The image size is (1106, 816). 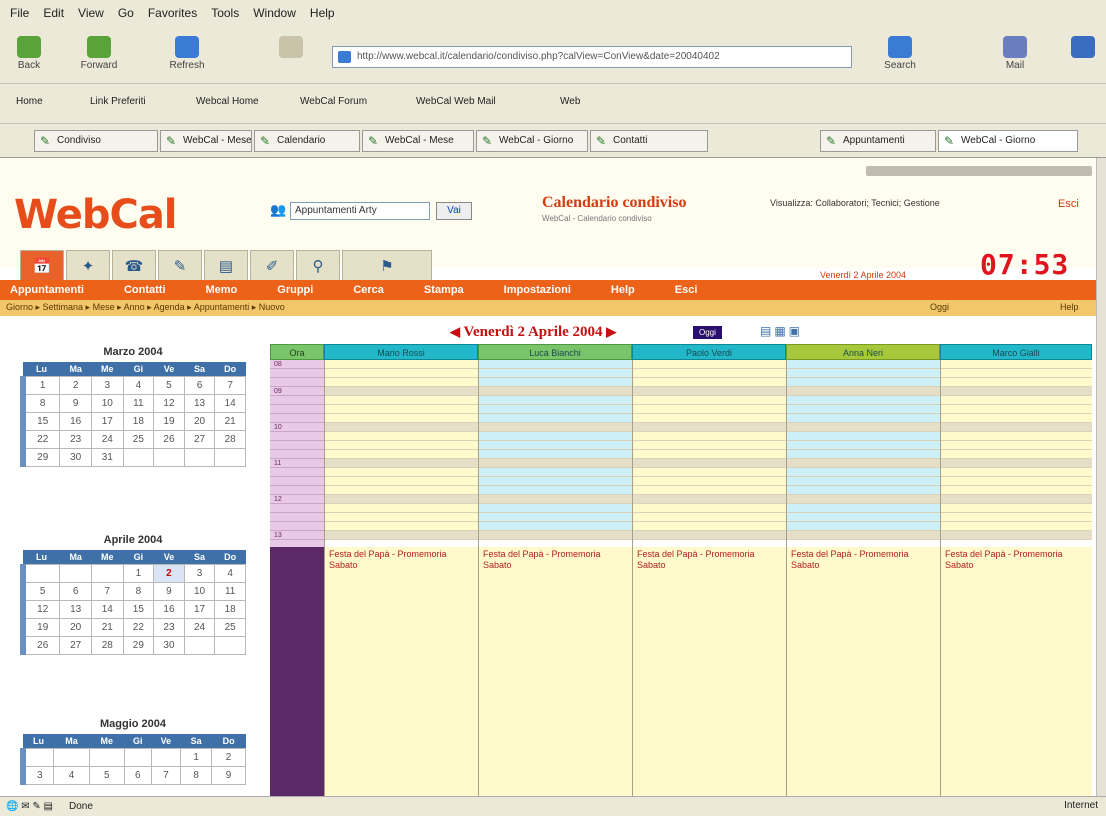 What do you see at coordinates (107, 403) in the screenshot?
I see `minical-day: 10` at bounding box center [107, 403].